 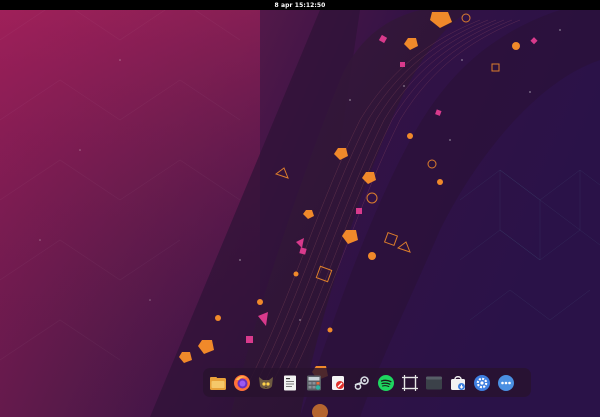 I want to click on shopping-bag-icon, so click(x=458, y=382).